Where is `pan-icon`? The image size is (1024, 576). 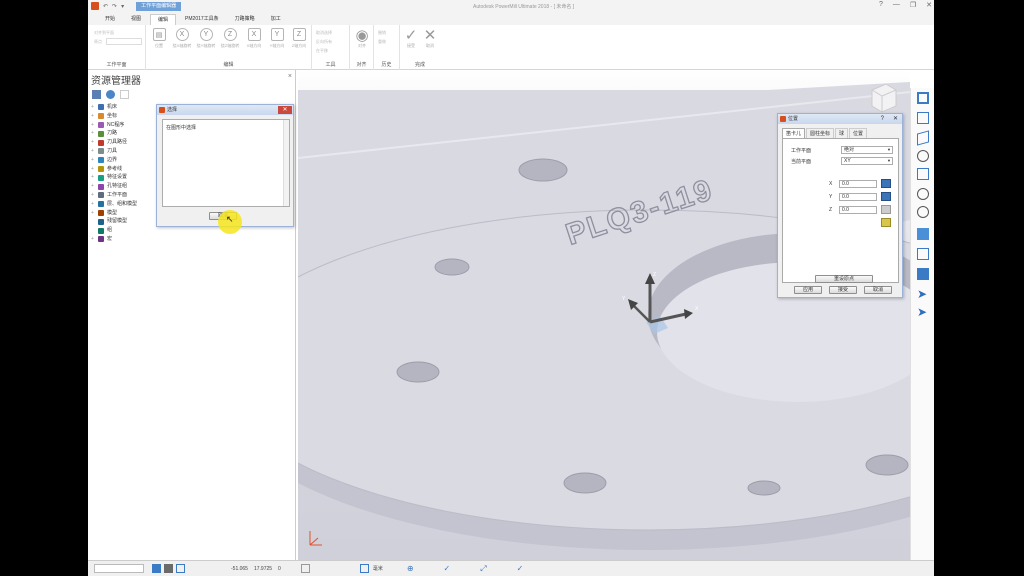 pan-icon is located at coordinates (923, 174).